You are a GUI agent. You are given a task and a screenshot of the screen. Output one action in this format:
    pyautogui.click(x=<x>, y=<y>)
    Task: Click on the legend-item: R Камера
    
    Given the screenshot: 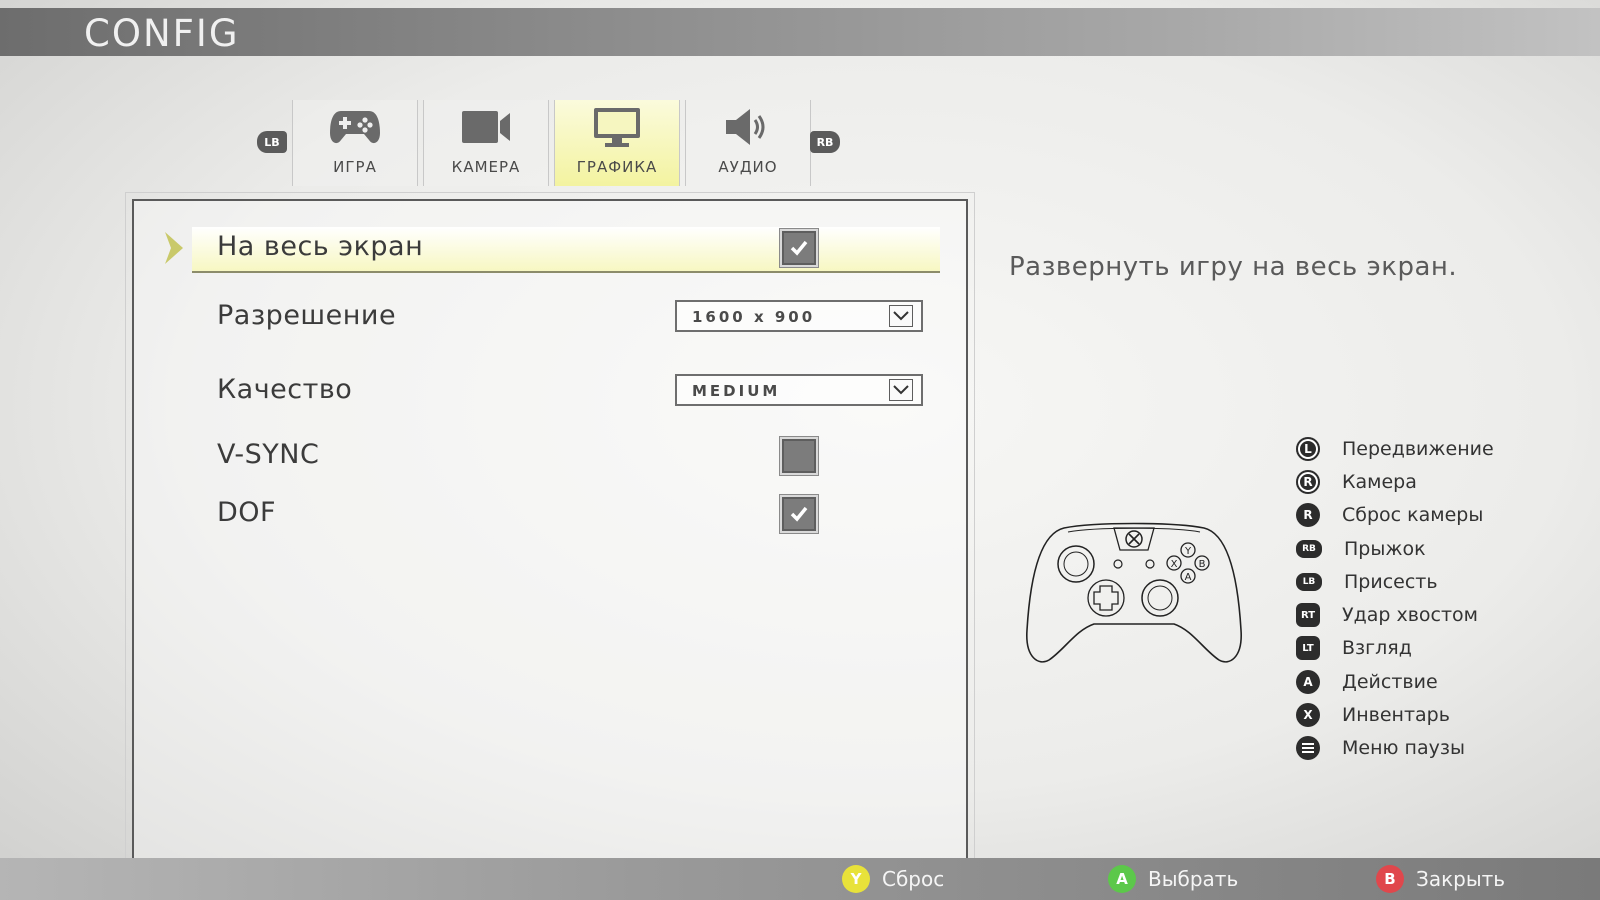 What is the action you would take?
    pyautogui.click(x=1395, y=481)
    